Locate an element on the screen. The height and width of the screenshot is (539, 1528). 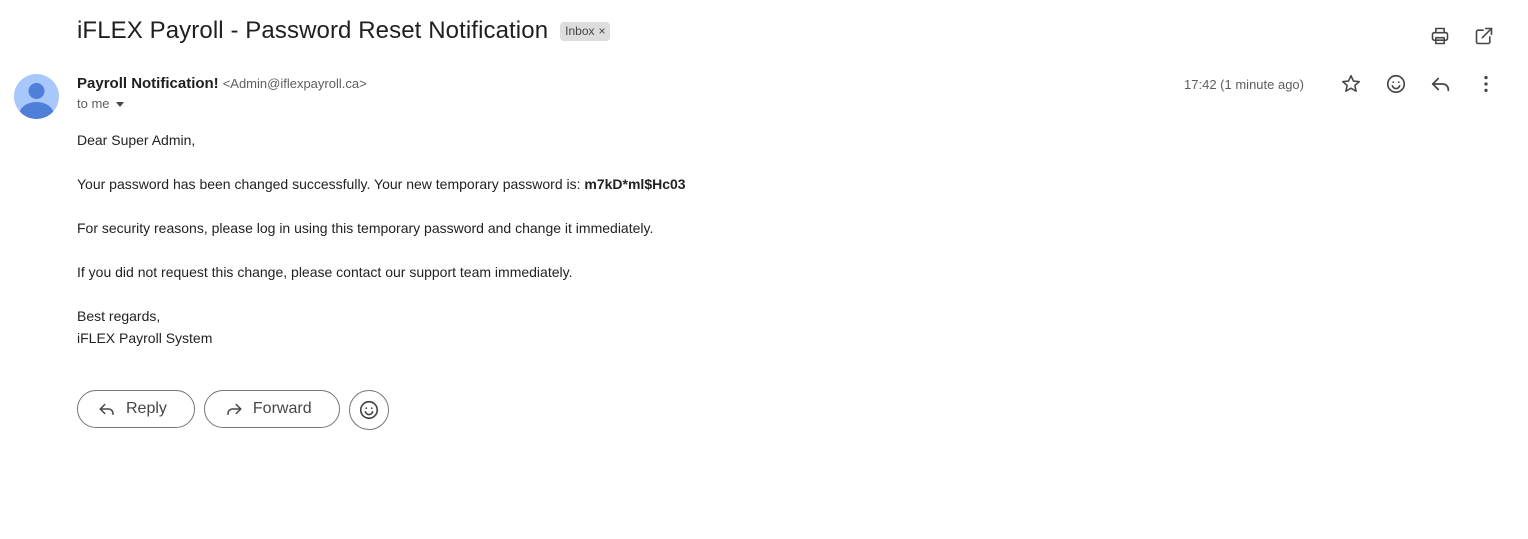
reply-button: Reply is located at coordinates (136, 409).